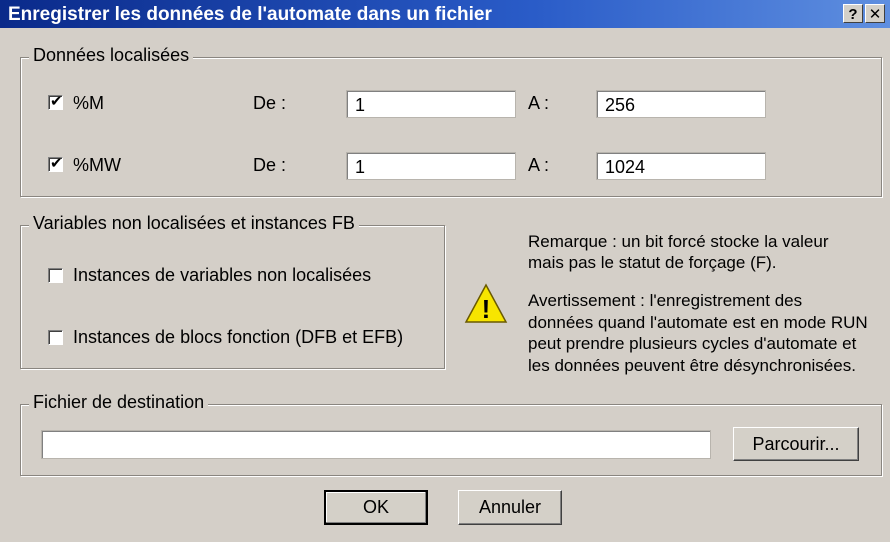 The width and height of the screenshot is (890, 542). I want to click on label-unlocated-instances: Instances de variables non localisées, so click(222, 275).